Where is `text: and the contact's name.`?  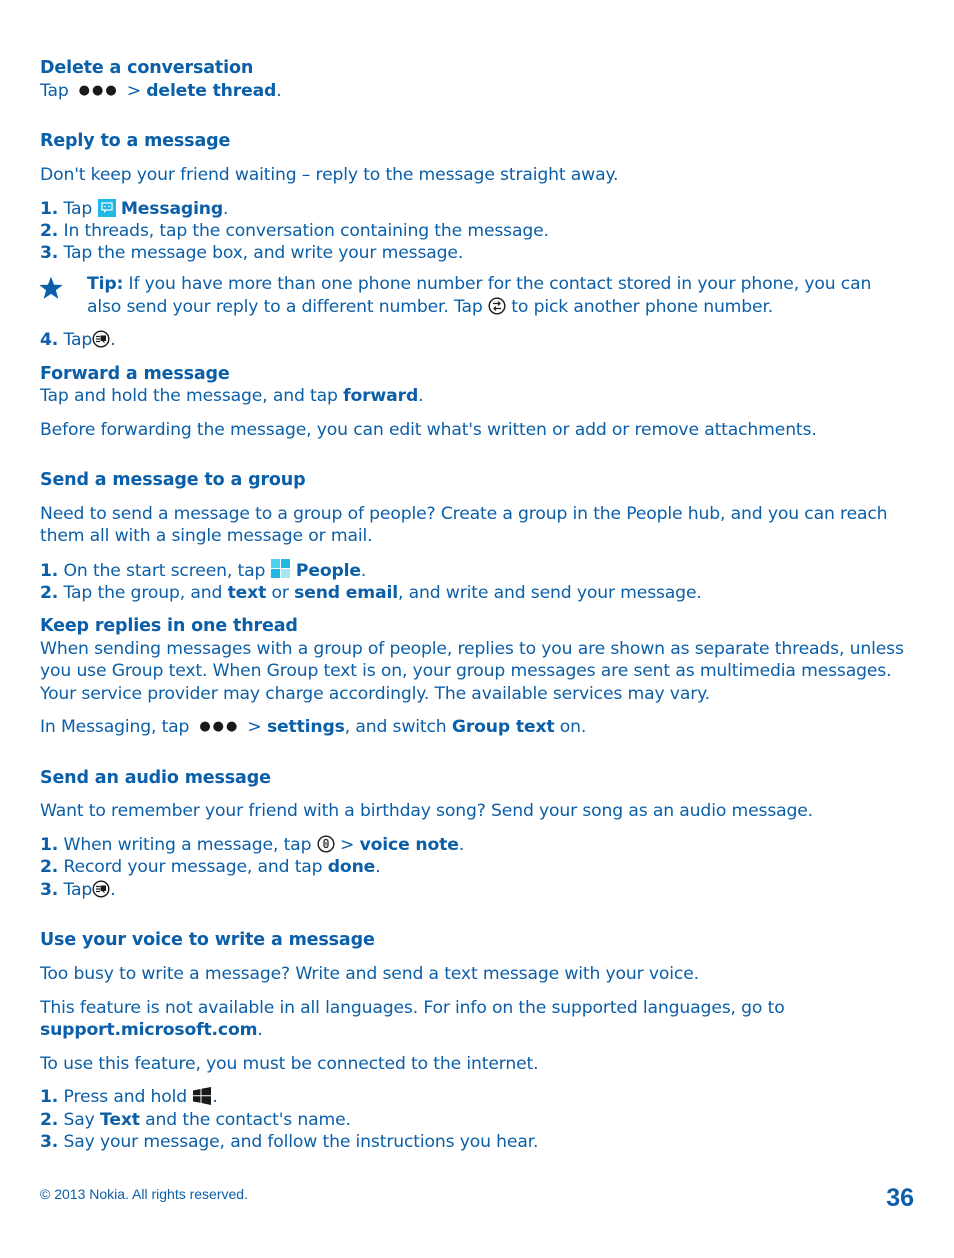
text: and the contact's name. is located at coordinates (248, 1120).